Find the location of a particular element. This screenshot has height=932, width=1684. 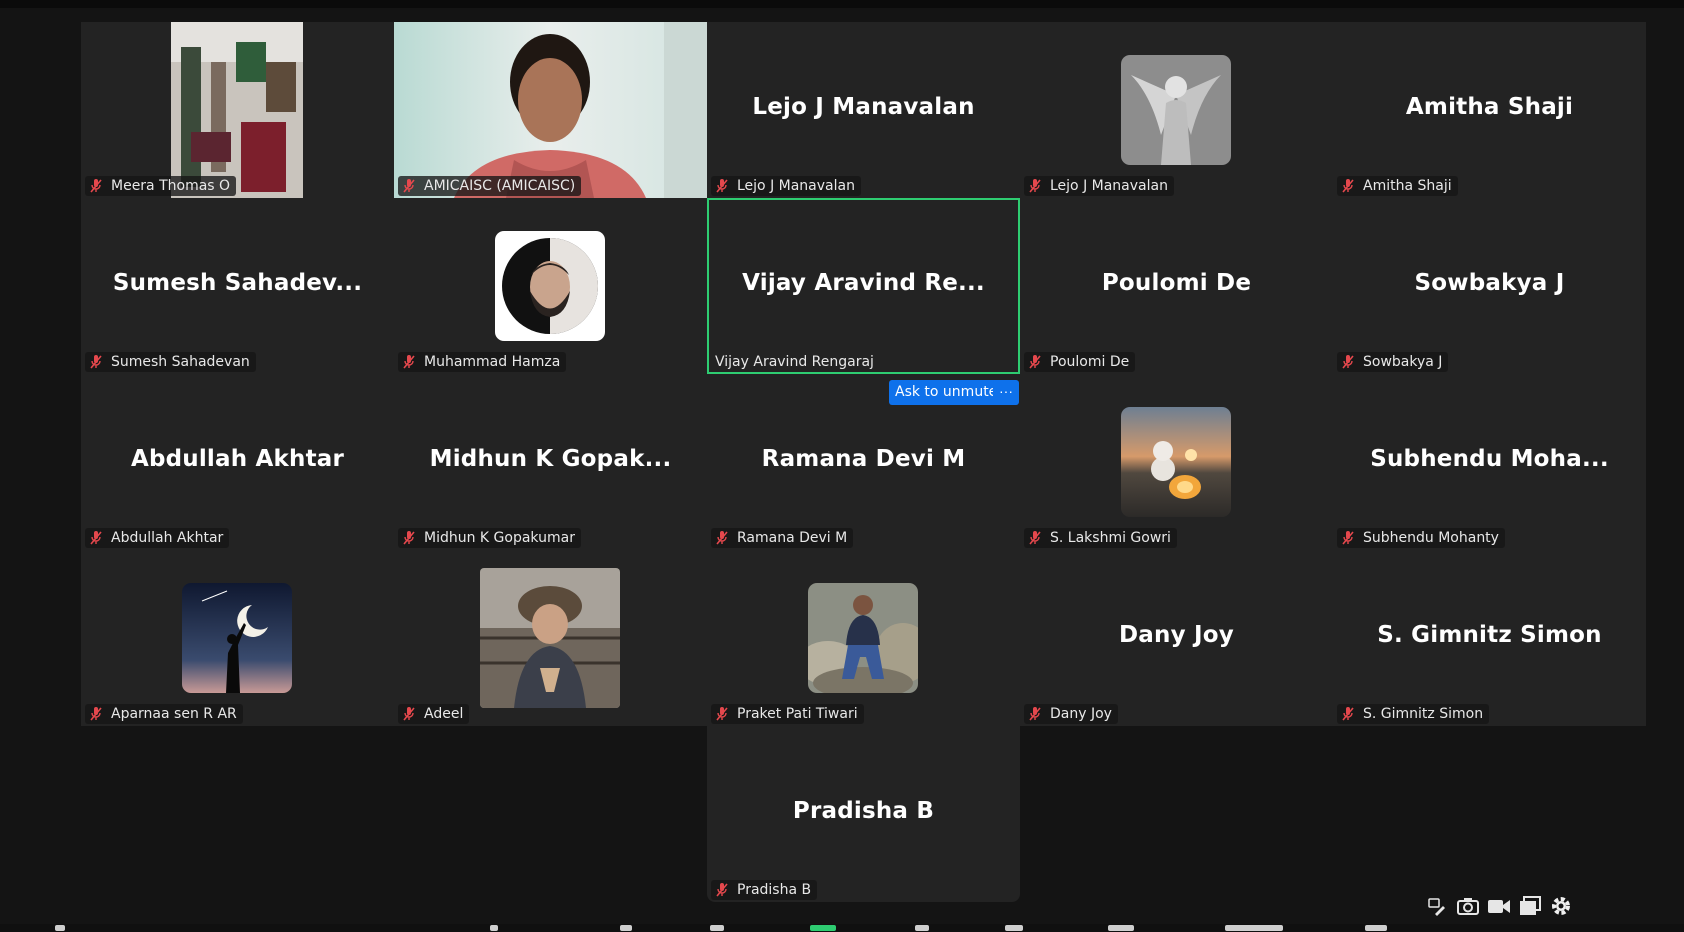

participant-name: Abdullah Akhtar is located at coordinates (167, 538).